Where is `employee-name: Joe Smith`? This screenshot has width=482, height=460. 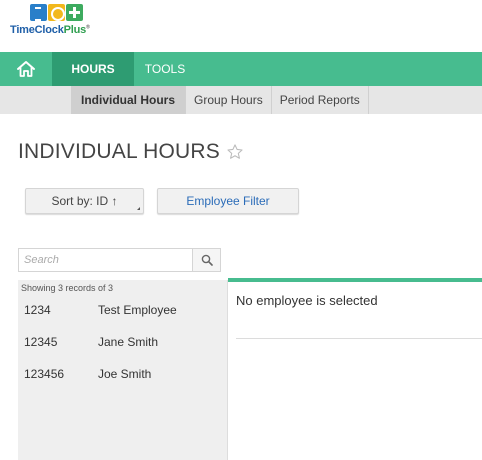
employee-name: Joe Smith is located at coordinates (125, 374).